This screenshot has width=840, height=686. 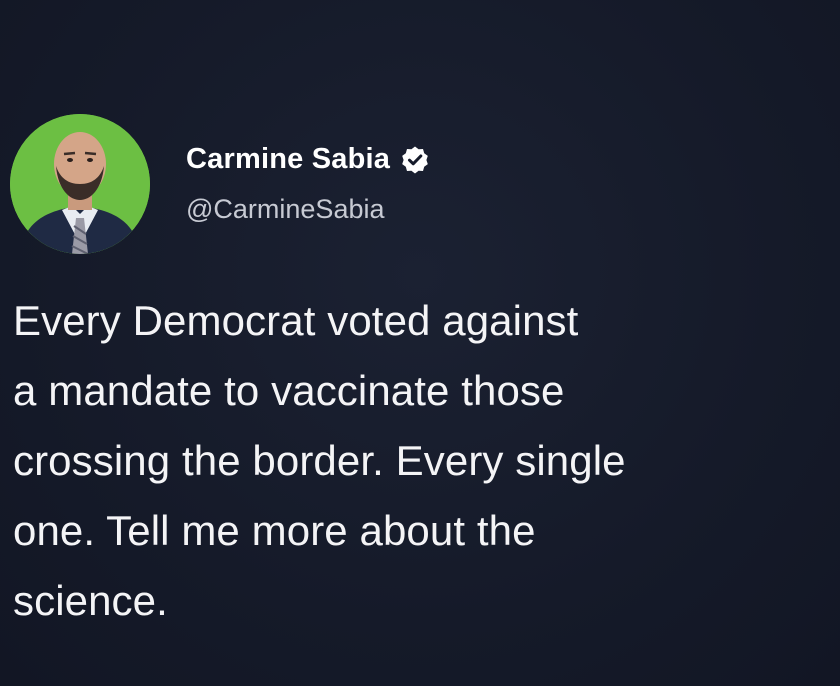 What do you see at coordinates (308, 209) in the screenshot?
I see `author-handle: @CarmineSabia` at bounding box center [308, 209].